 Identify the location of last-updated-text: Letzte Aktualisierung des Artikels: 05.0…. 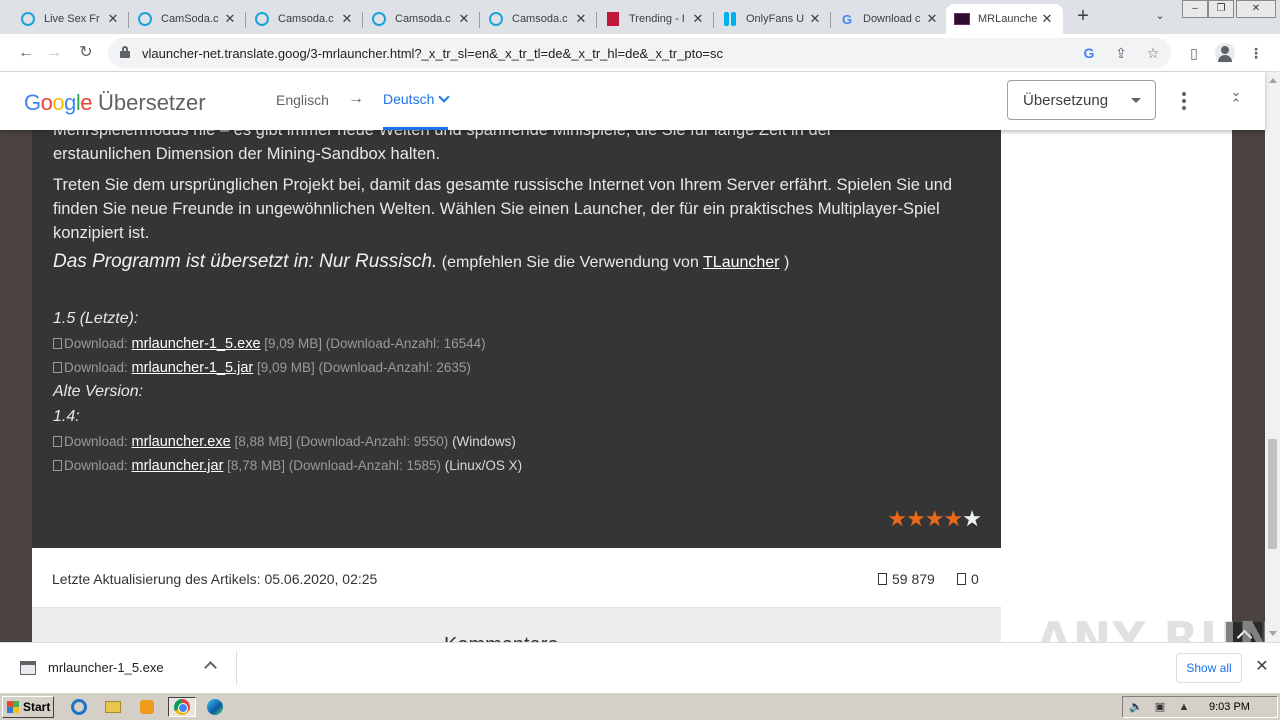
(215, 579).